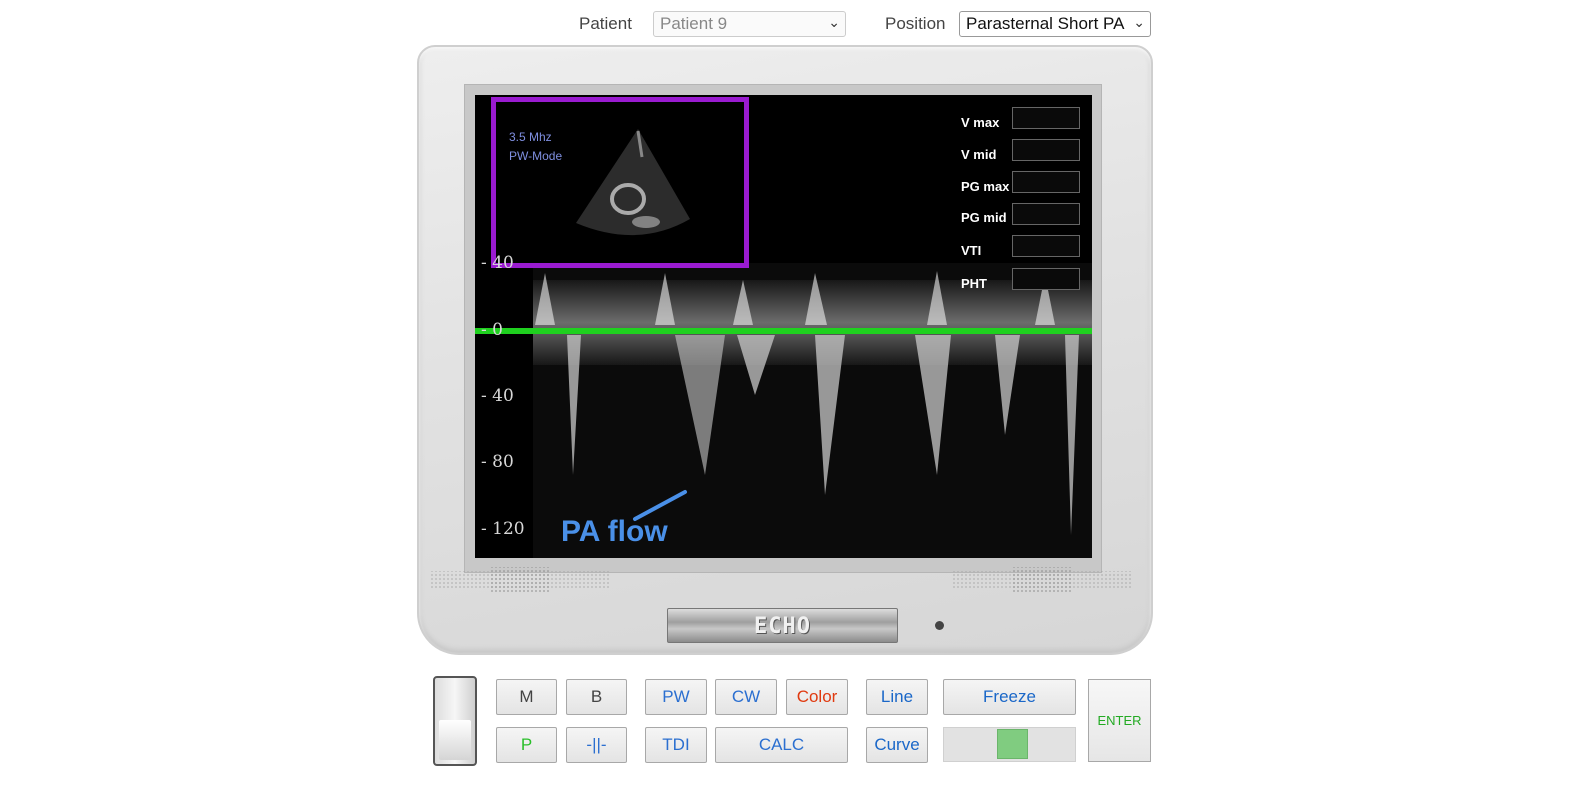 The width and height of the screenshot is (1596, 789). I want to click on speaker-grille-left, so click(520, 580).